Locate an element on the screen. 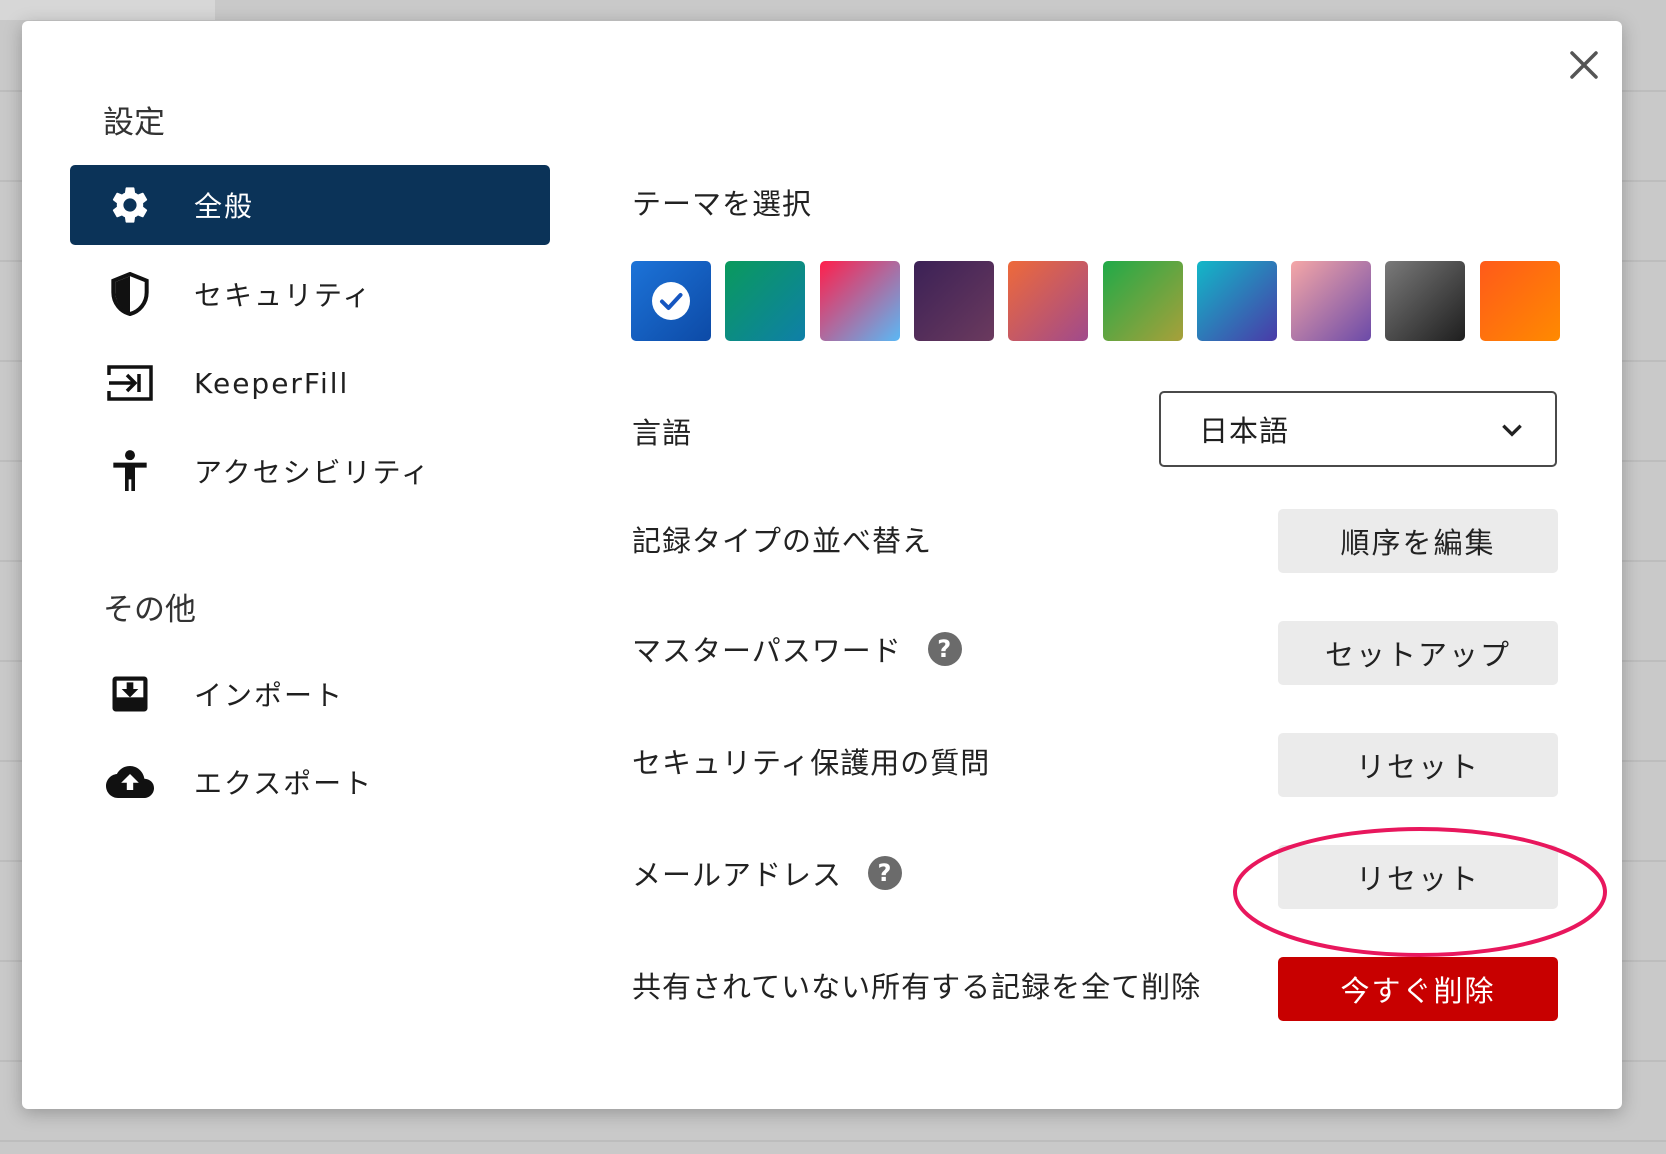 The height and width of the screenshot is (1154, 1666). check-icon is located at coordinates (671, 301).